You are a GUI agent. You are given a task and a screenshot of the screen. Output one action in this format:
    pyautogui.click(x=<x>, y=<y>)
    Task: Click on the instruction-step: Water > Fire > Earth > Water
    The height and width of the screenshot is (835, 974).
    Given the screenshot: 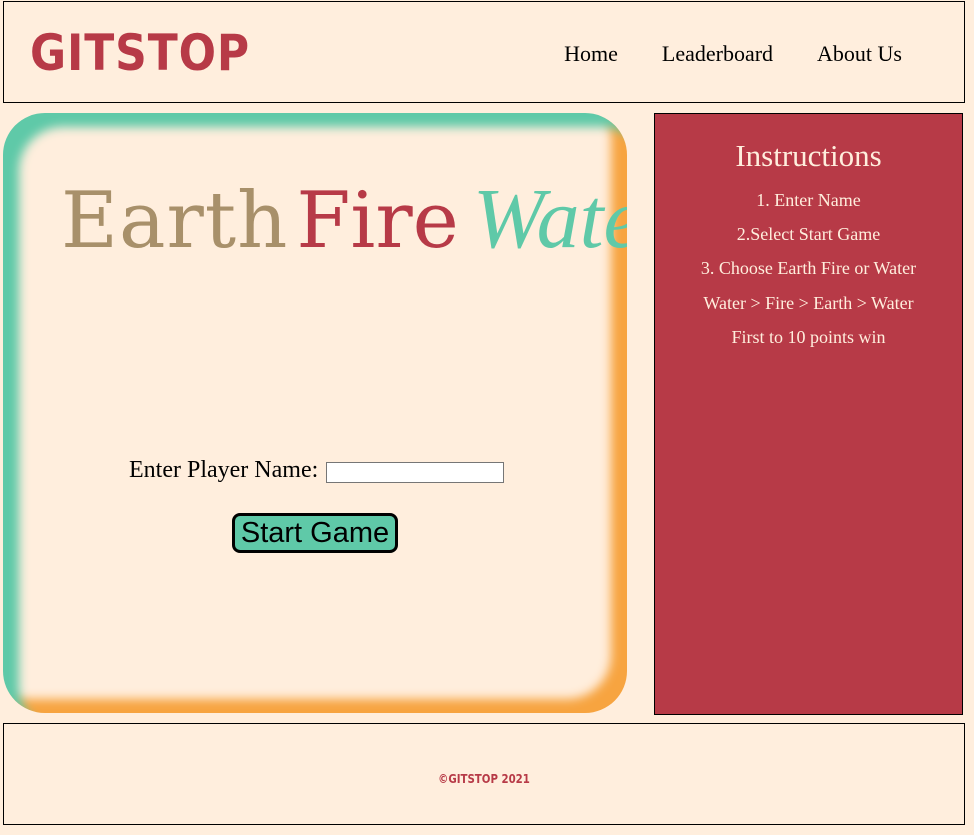 What is the action you would take?
    pyautogui.click(x=808, y=302)
    